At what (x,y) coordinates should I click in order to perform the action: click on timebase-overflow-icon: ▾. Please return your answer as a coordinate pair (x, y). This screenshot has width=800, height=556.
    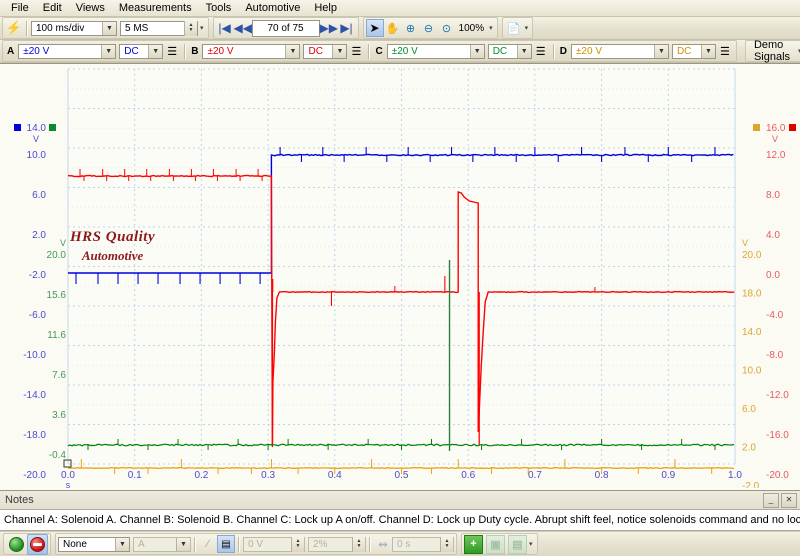
    Looking at the image, I should click on (202, 28).